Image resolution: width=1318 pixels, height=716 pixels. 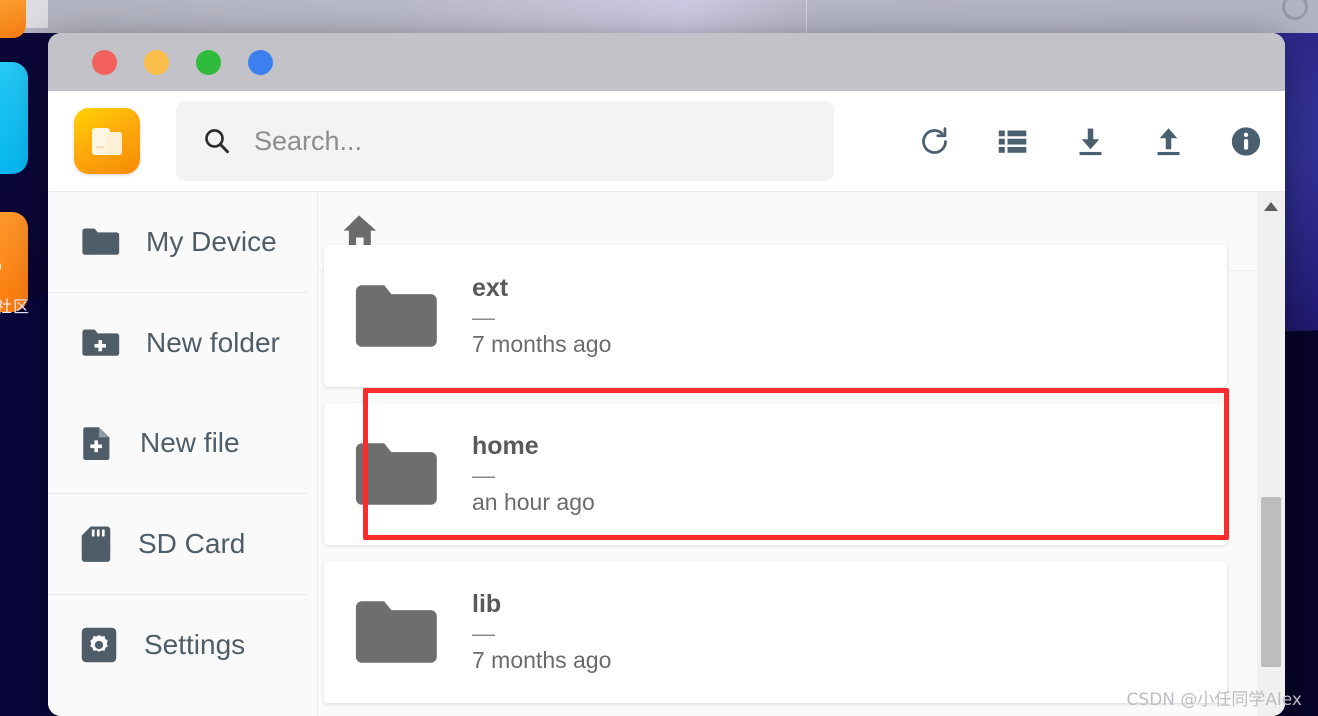 I want to click on sidebar-item-label: SD Card, so click(x=192, y=543).